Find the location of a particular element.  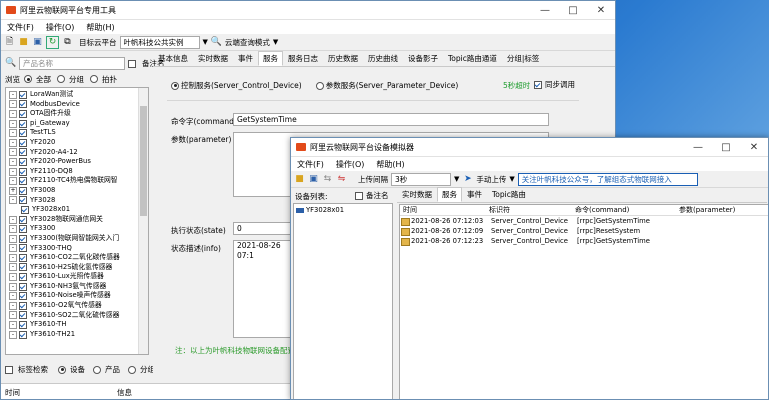

tree-node: - YF3300 is located at coordinates (78, 229).